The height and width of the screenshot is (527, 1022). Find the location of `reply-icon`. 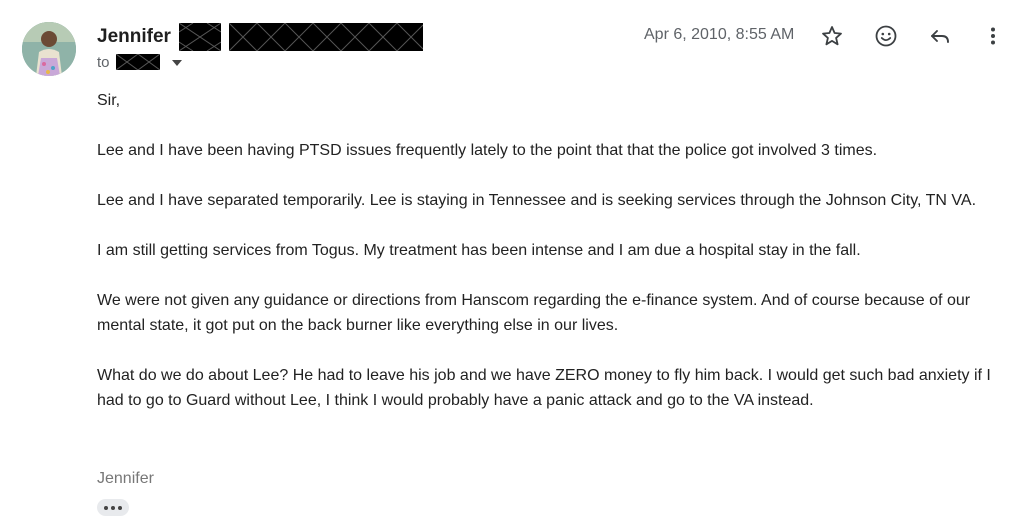

reply-icon is located at coordinates (940, 36).